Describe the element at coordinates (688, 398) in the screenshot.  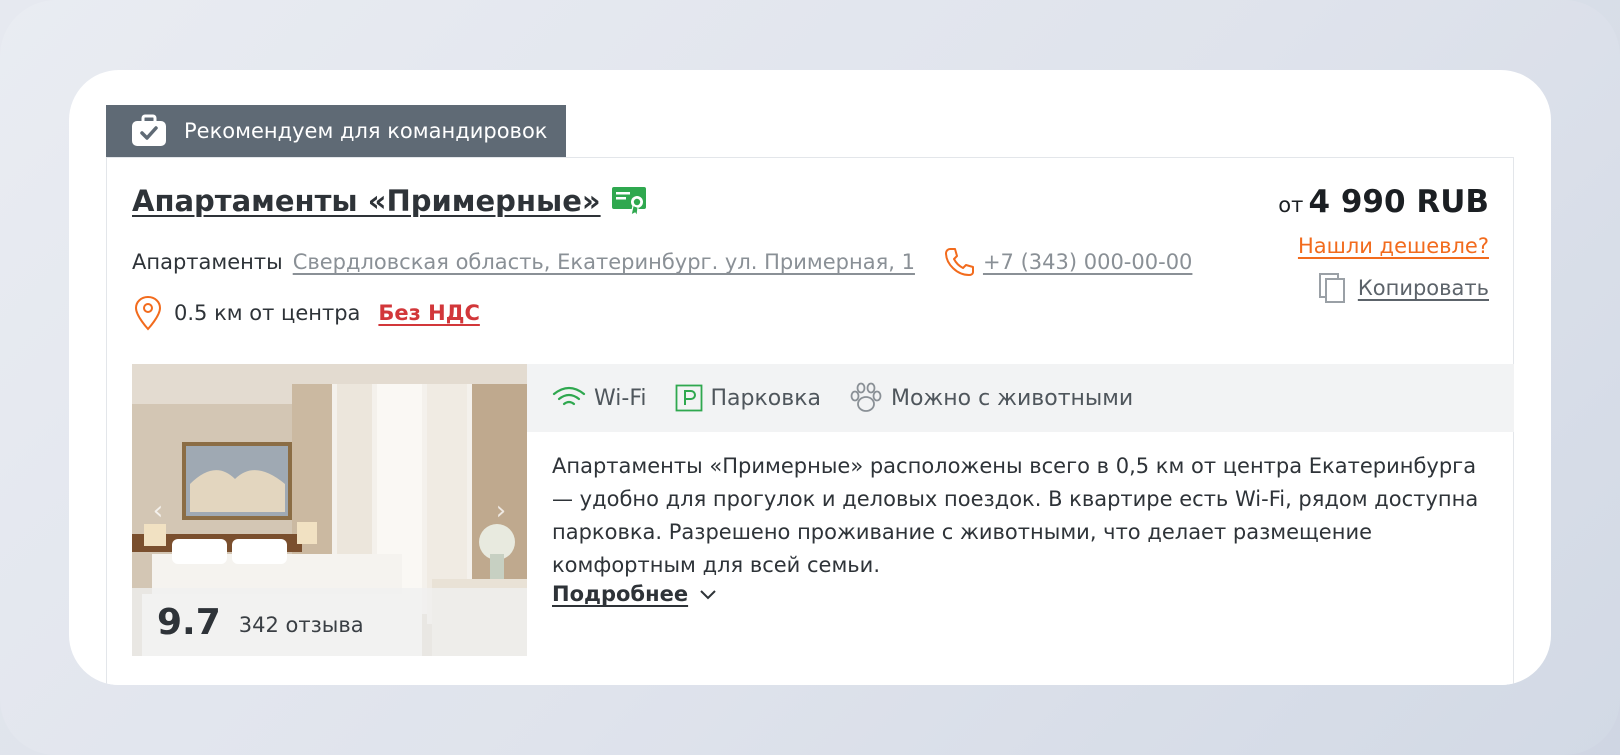
I see `parking-icon` at that location.